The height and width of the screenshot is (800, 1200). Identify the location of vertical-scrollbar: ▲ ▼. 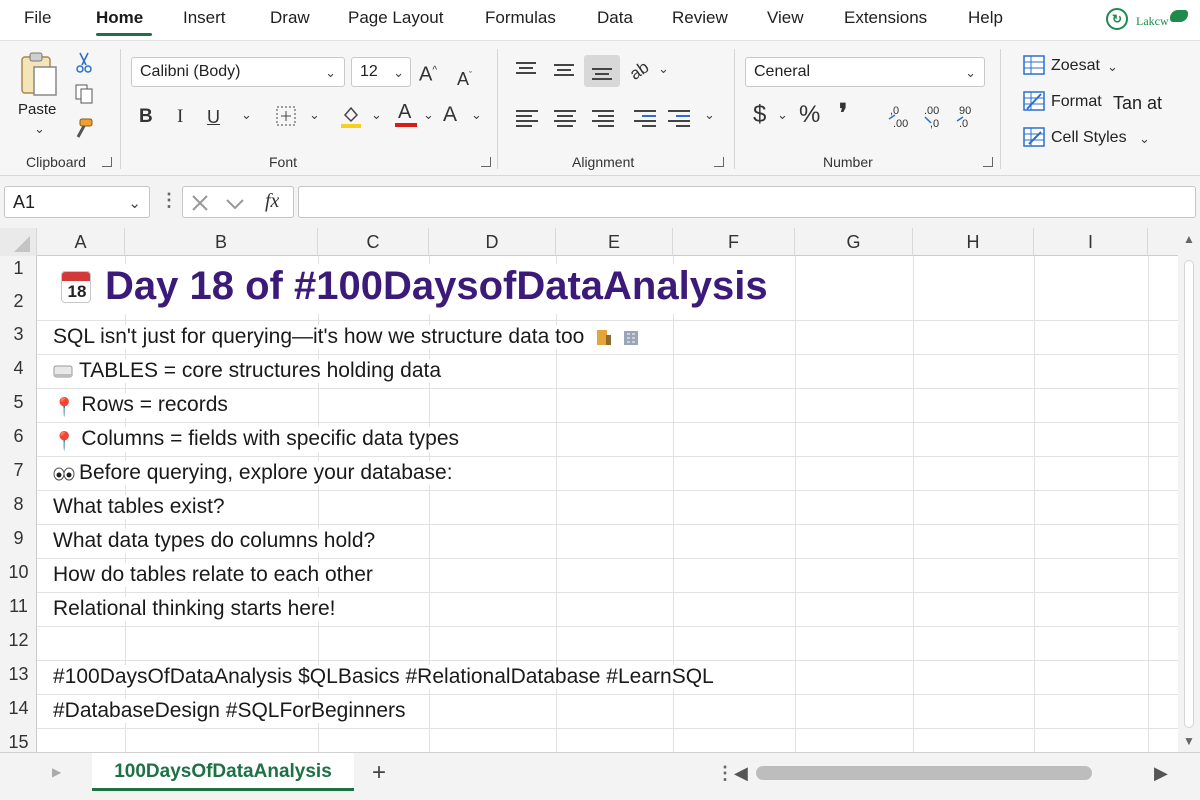
(1189, 490).